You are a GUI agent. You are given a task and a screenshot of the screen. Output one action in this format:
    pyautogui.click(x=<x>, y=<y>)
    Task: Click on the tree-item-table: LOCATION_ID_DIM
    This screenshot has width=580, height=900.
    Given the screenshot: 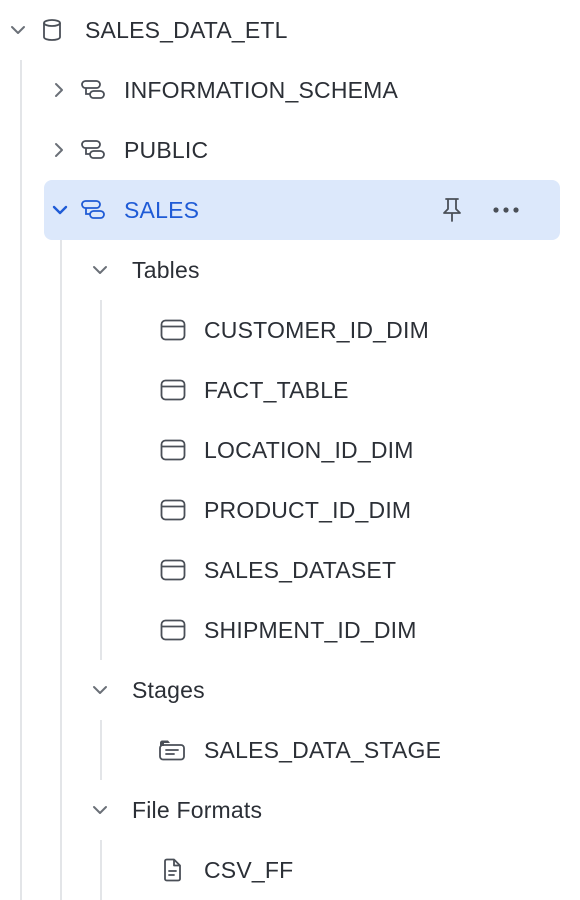 What is the action you would take?
    pyautogui.click(x=290, y=450)
    